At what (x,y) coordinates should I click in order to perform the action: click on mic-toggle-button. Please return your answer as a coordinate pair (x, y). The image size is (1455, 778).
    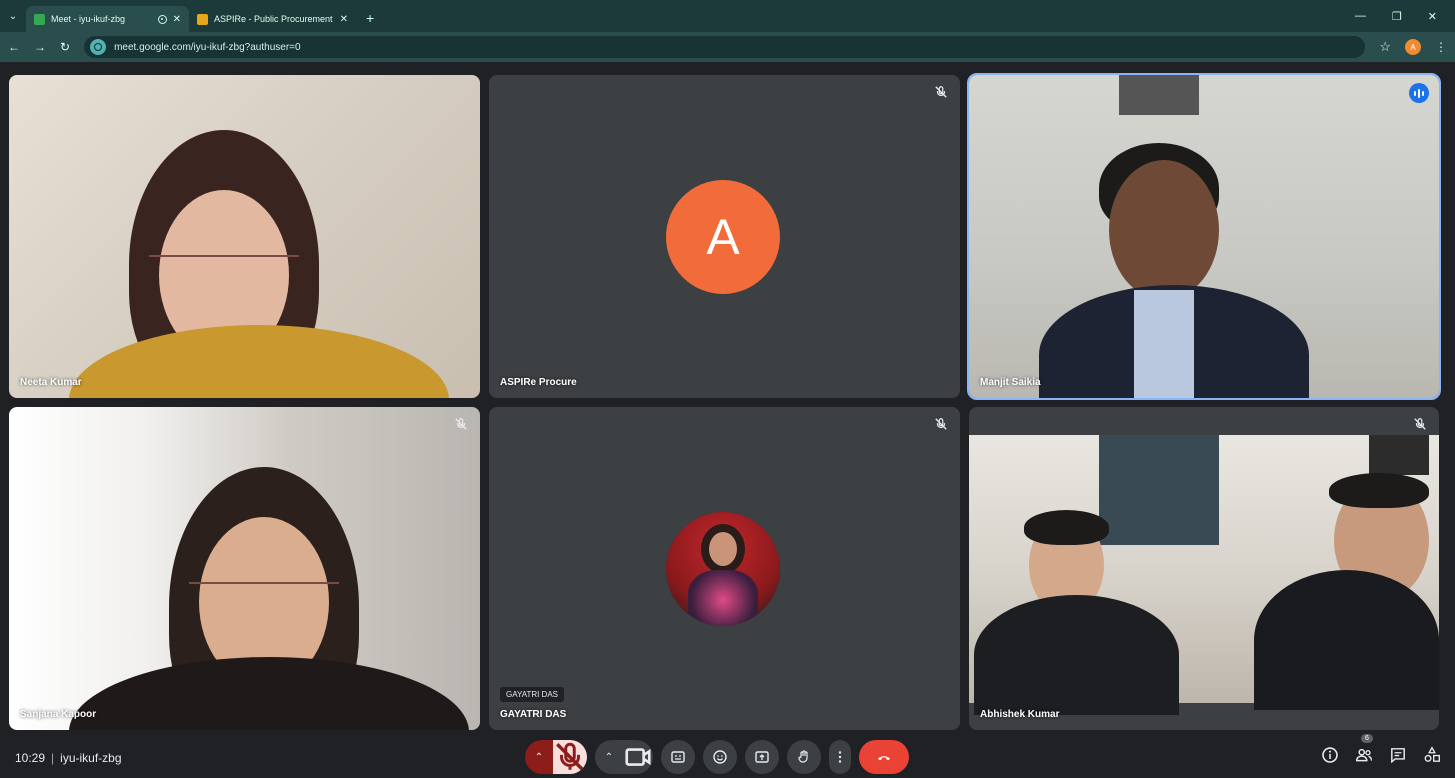
    Looking at the image, I should click on (570, 757).